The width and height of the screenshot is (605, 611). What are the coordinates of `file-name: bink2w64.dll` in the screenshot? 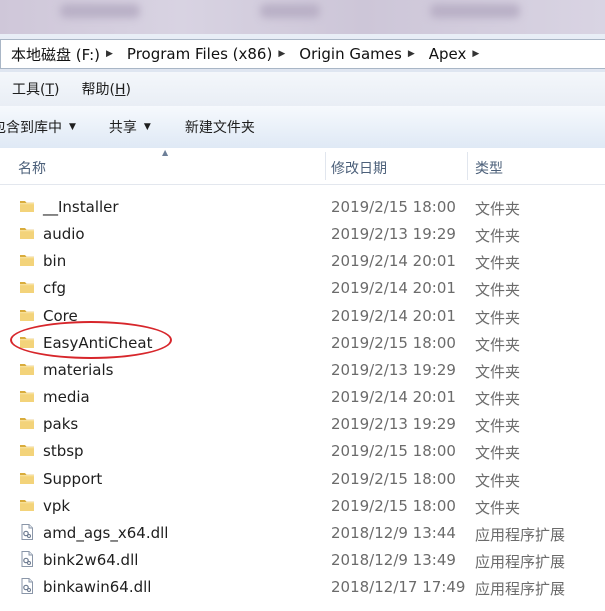 It's located at (91, 559).